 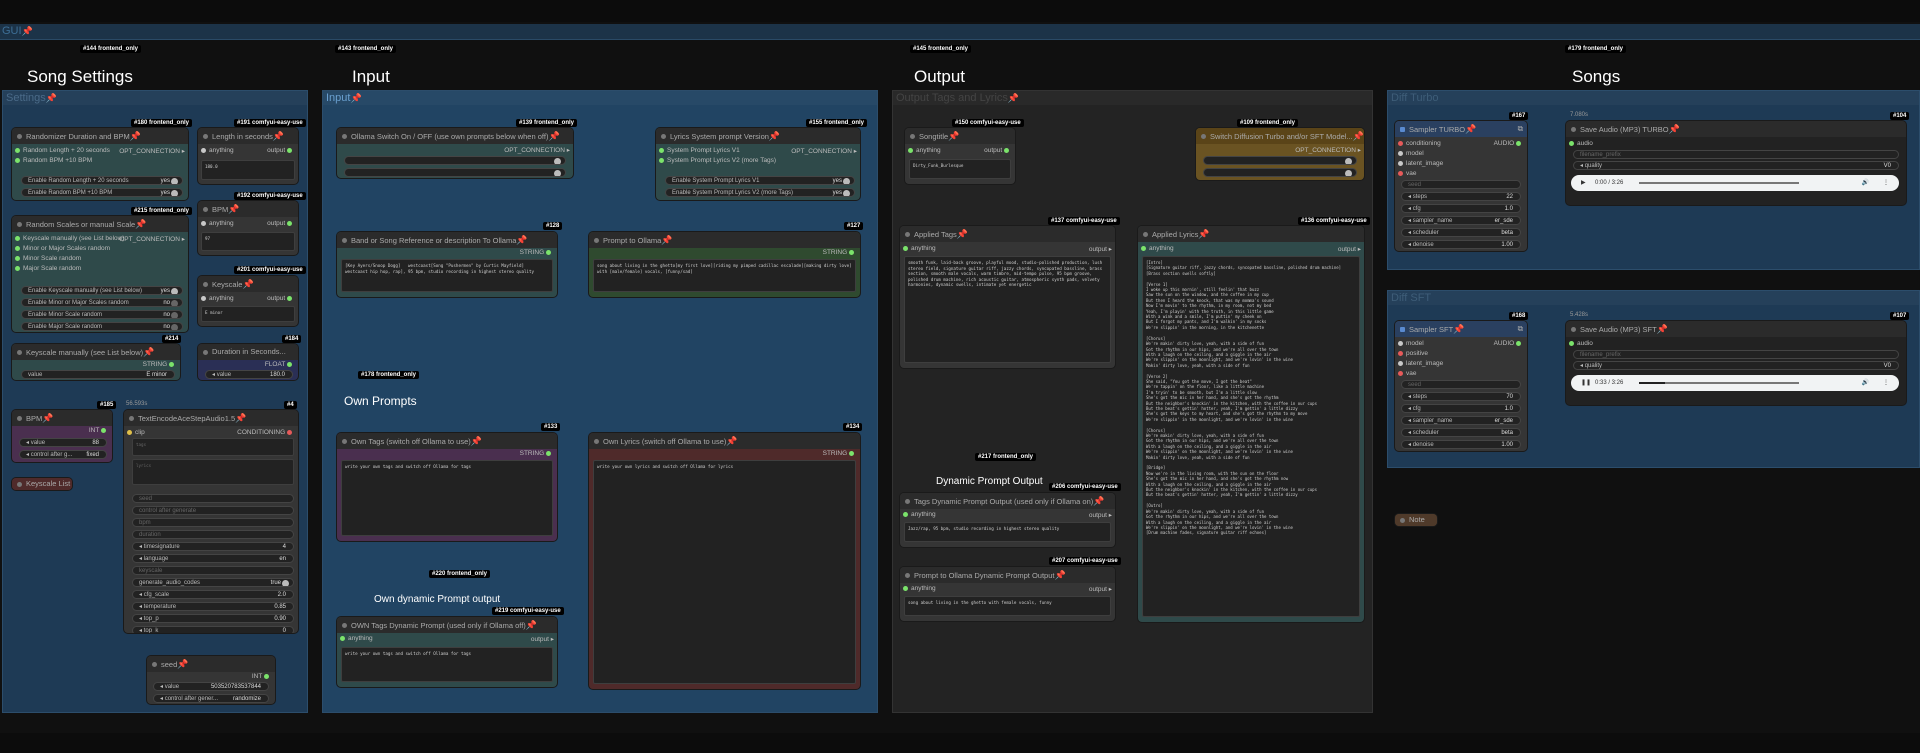 I want to click on audio-codes-toggle: generate_audio_codes true, so click(x=213, y=582).